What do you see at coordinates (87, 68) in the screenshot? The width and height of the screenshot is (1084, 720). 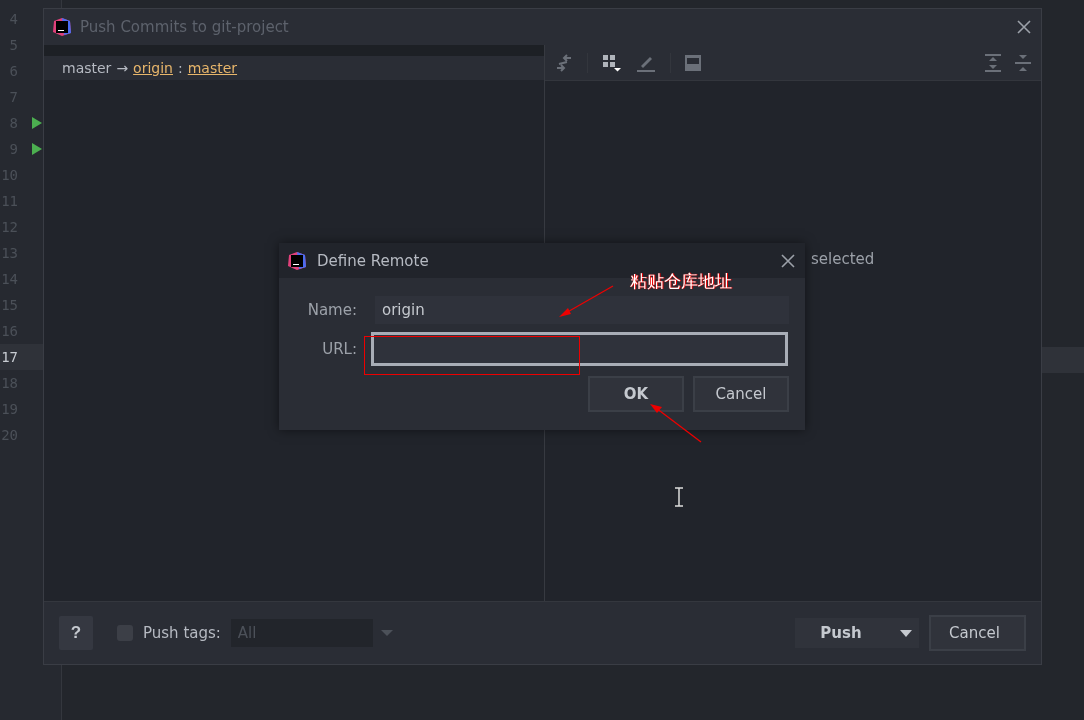 I see `local-branch-text: master` at bounding box center [87, 68].